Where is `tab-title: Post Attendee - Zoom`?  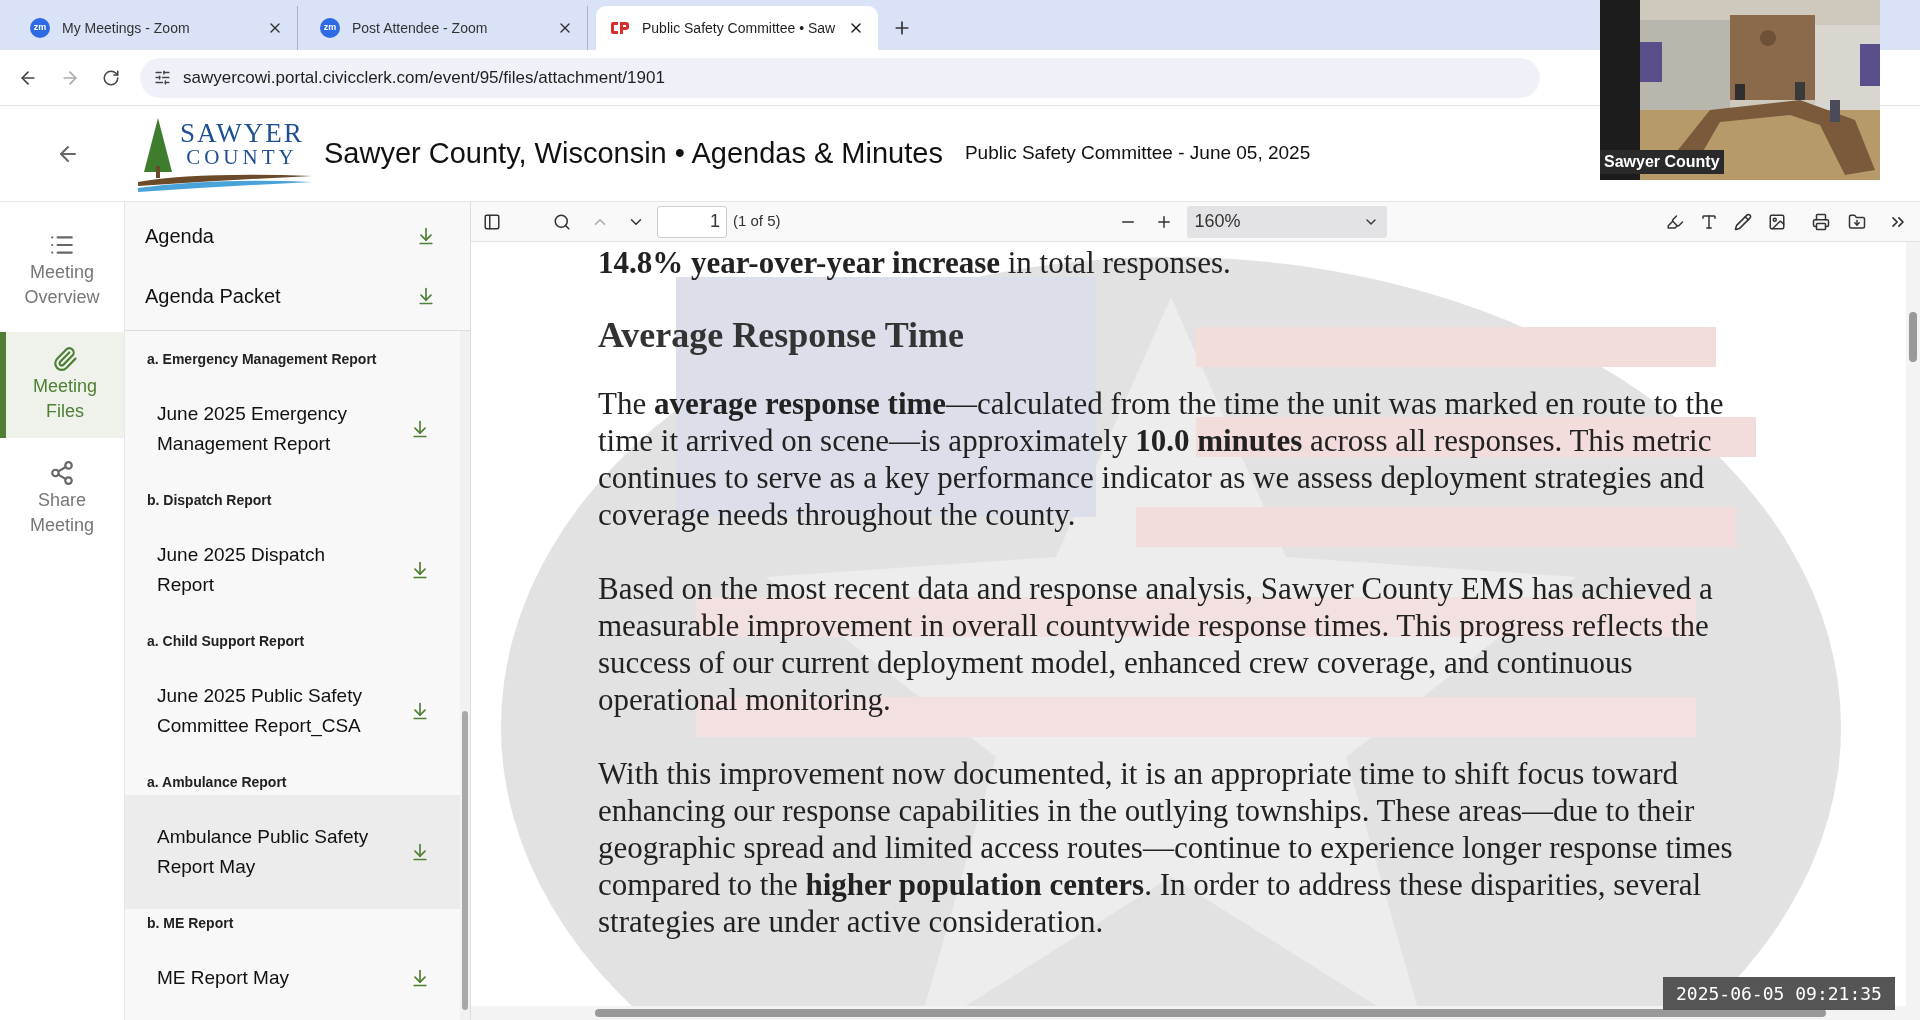 tab-title: Post Attendee - Zoom is located at coordinates (420, 28).